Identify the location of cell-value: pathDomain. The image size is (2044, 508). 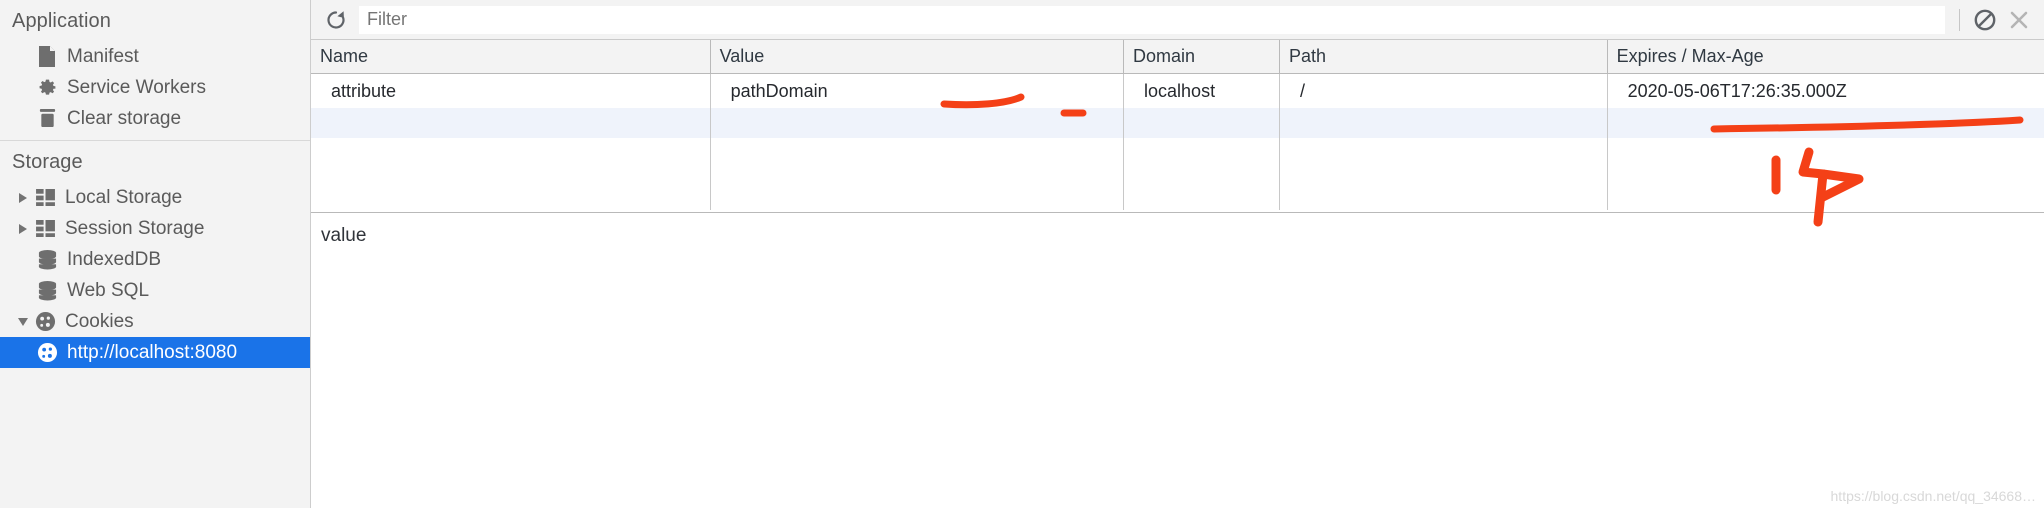
(917, 90).